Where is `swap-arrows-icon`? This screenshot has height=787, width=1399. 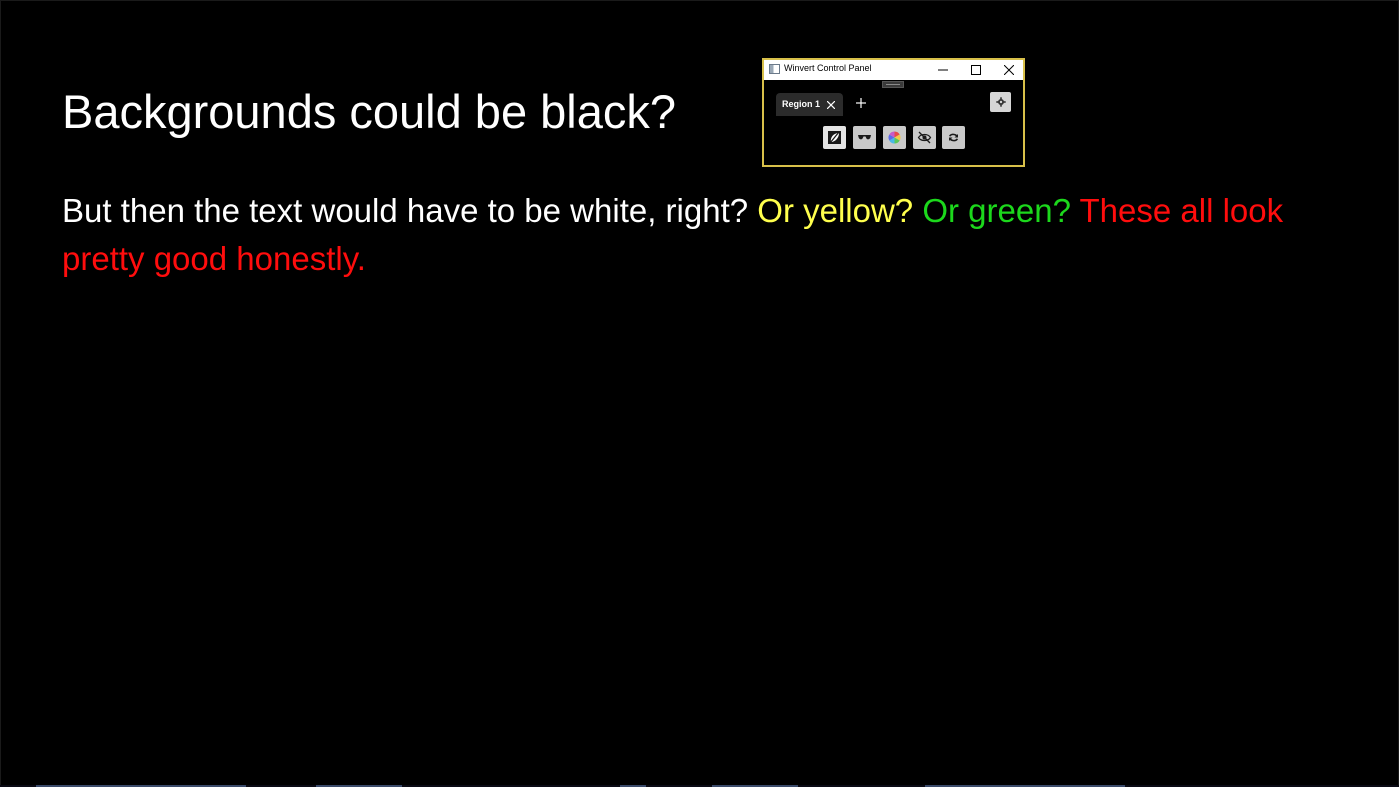 swap-arrows-icon is located at coordinates (953, 137).